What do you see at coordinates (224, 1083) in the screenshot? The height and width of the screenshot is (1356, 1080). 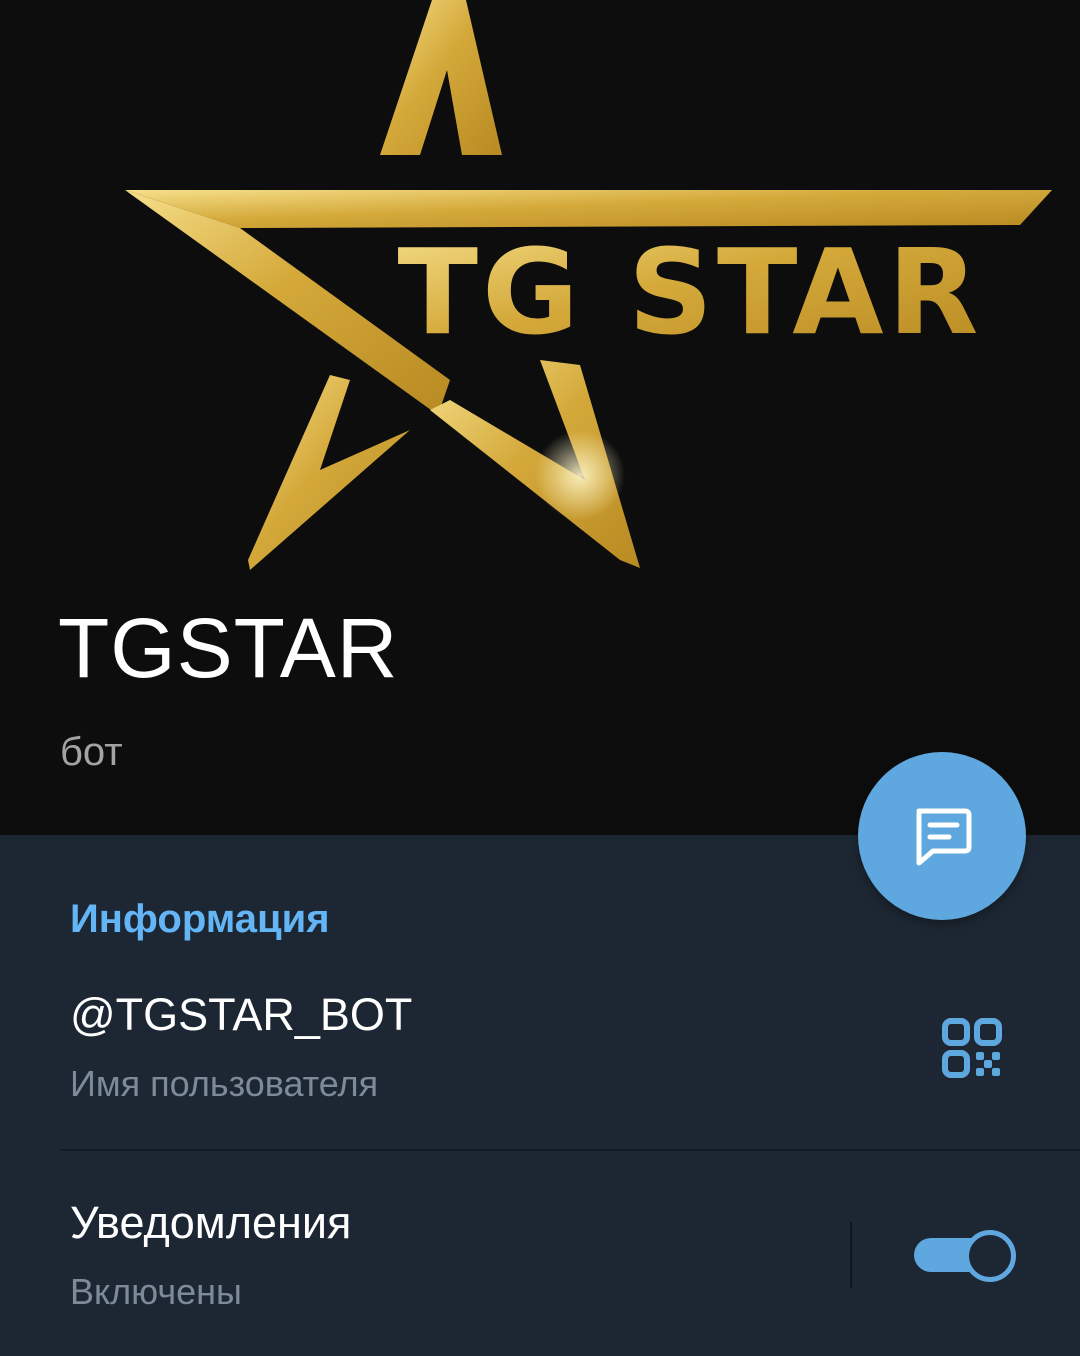 I see `username-label: Имя пользователя` at bounding box center [224, 1083].